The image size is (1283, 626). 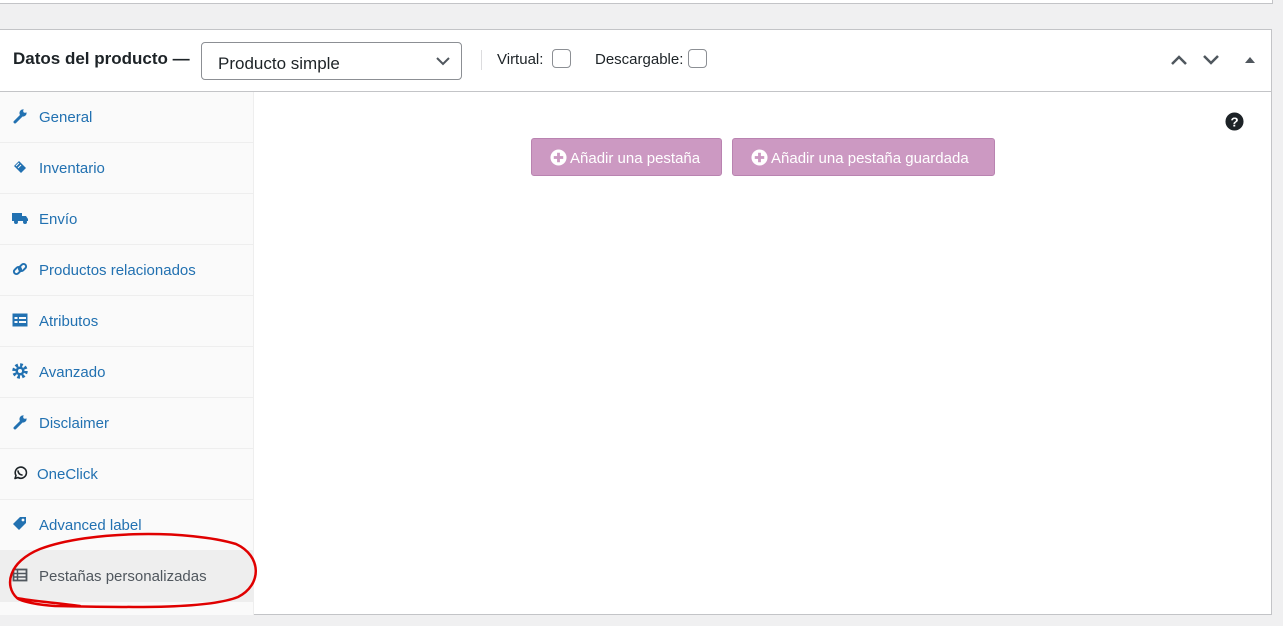 I want to click on add-saved-tab-button: Añadir una pestaña guardada, so click(x=863, y=157).